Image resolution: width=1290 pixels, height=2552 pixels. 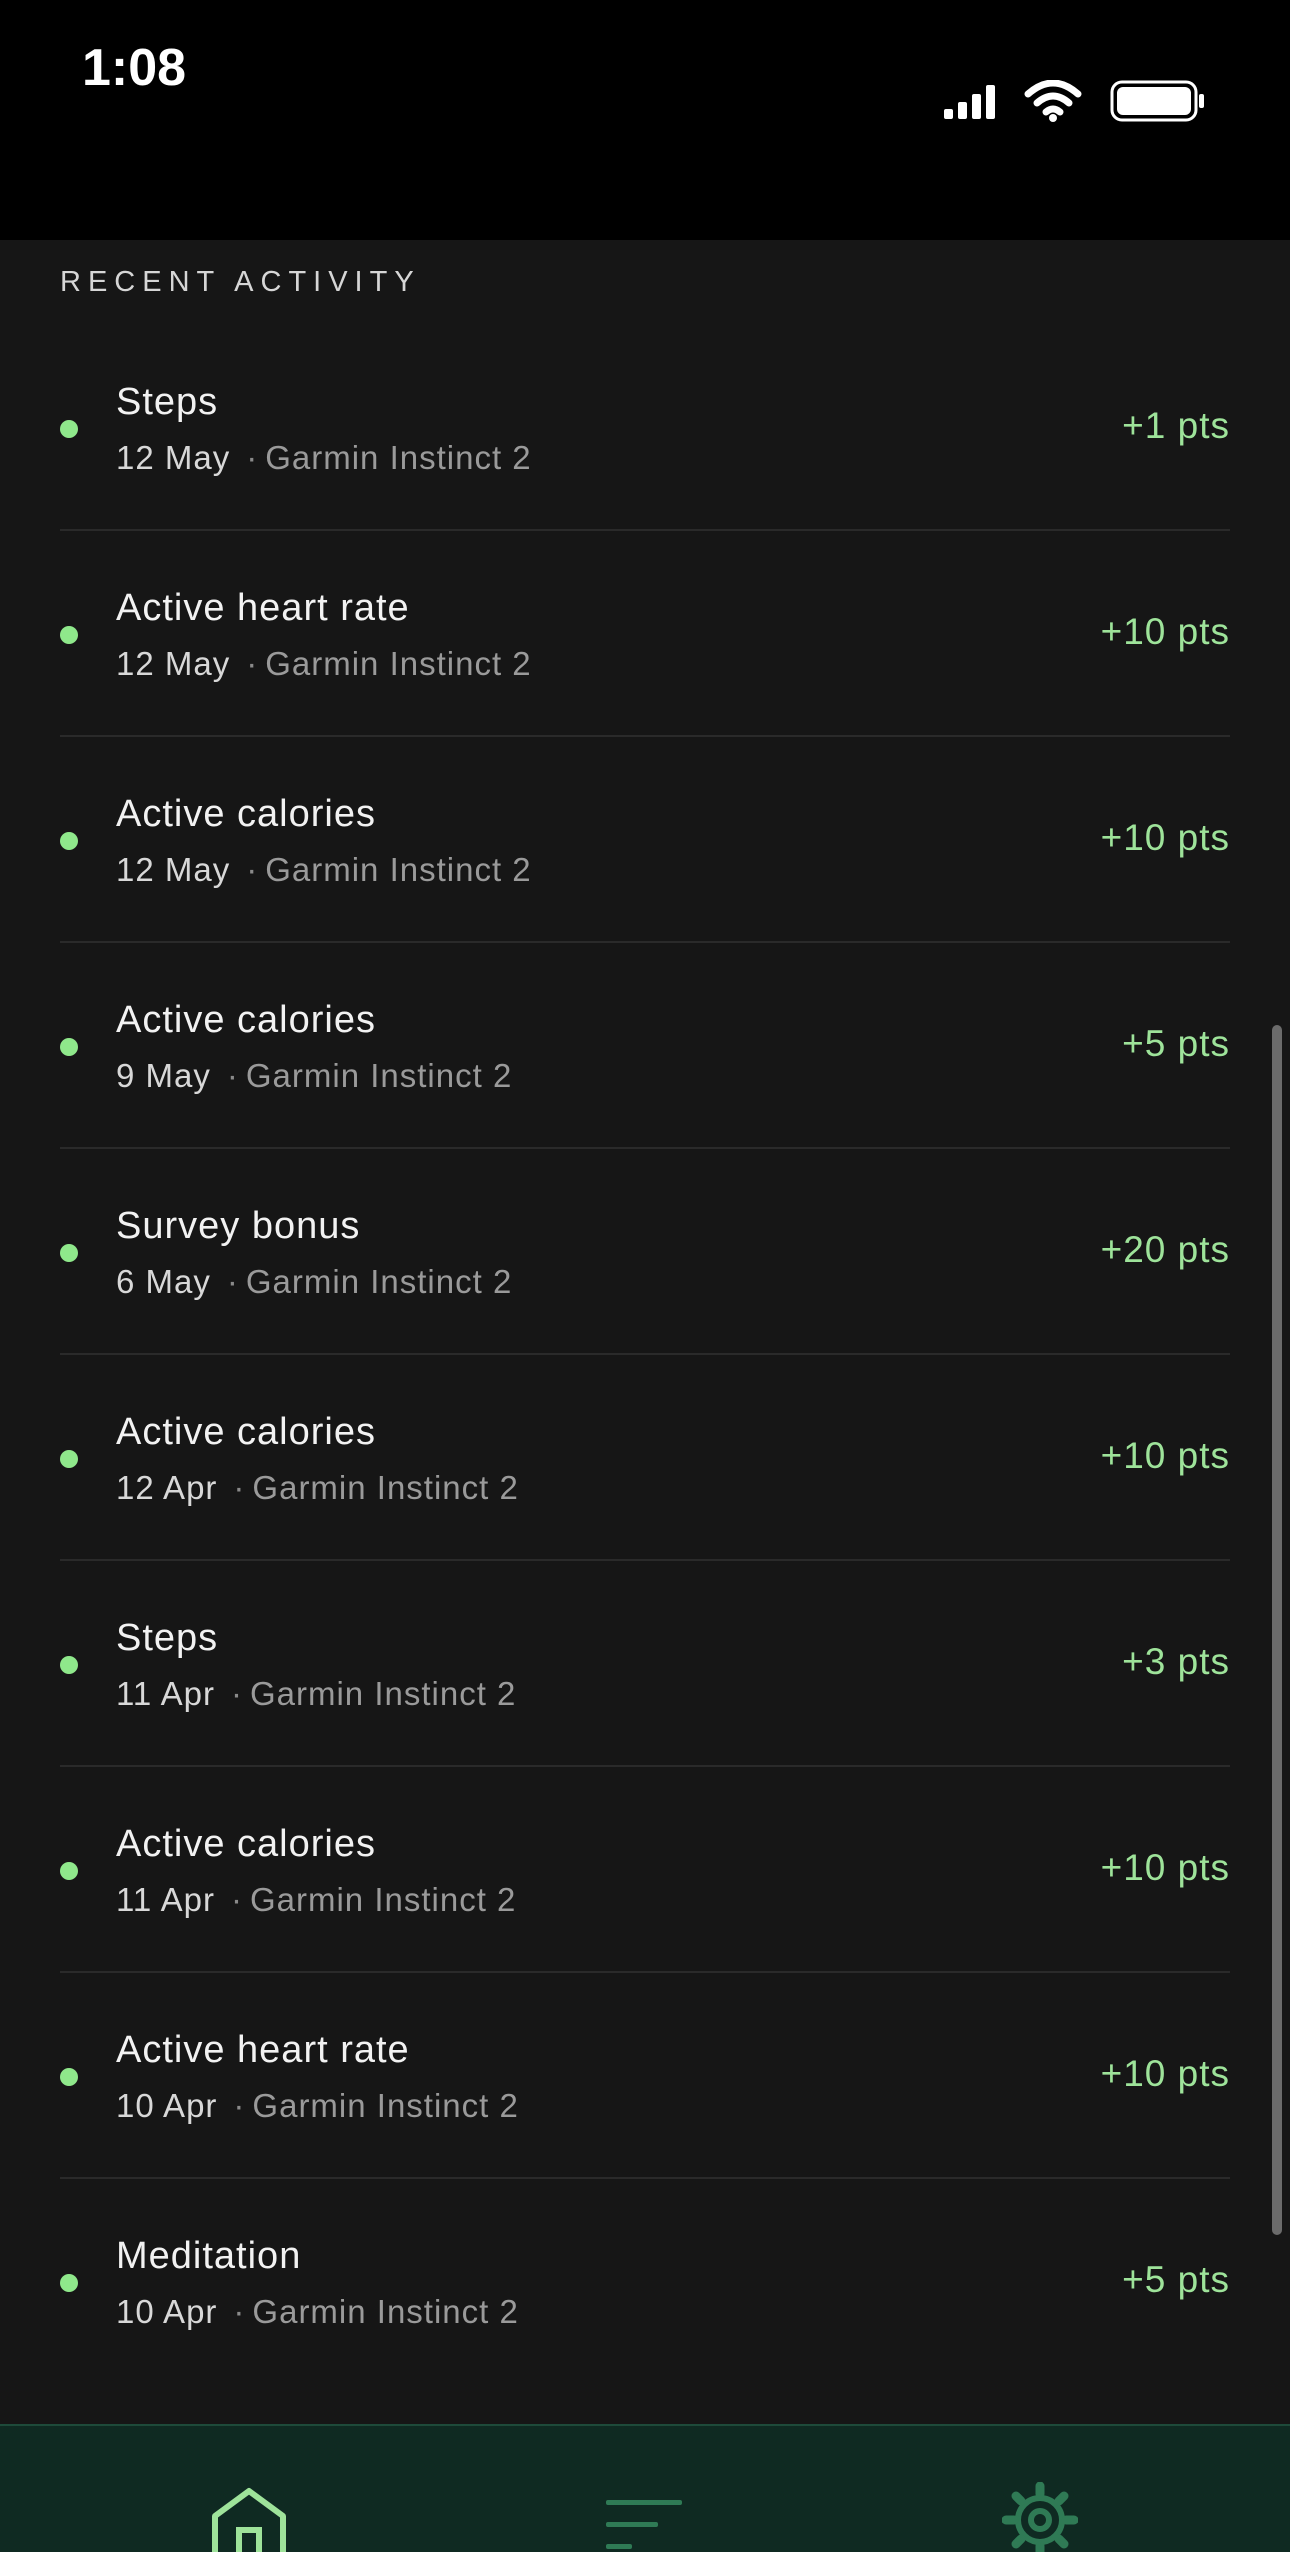 I want to click on nav-home, so click(x=249, y=2519).